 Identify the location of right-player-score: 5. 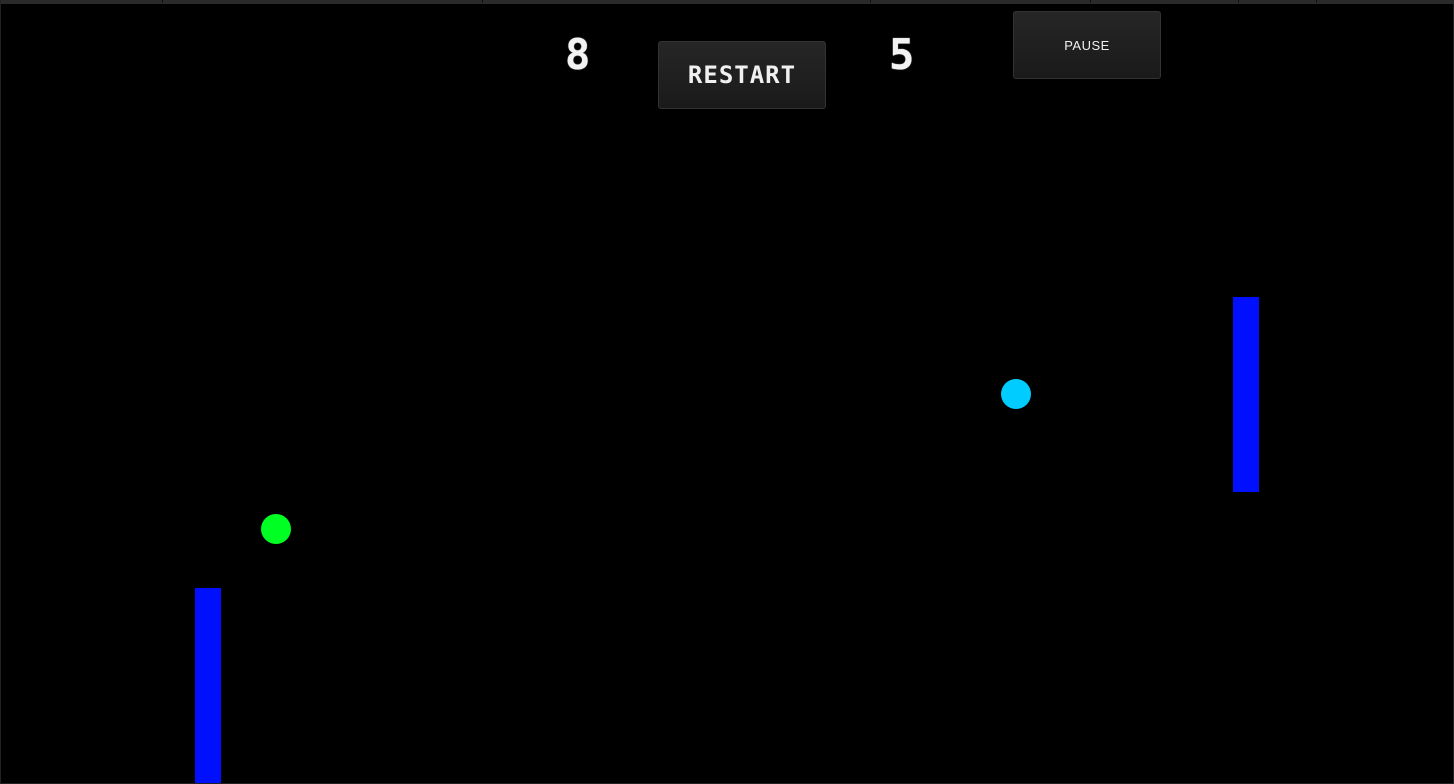
(902, 54).